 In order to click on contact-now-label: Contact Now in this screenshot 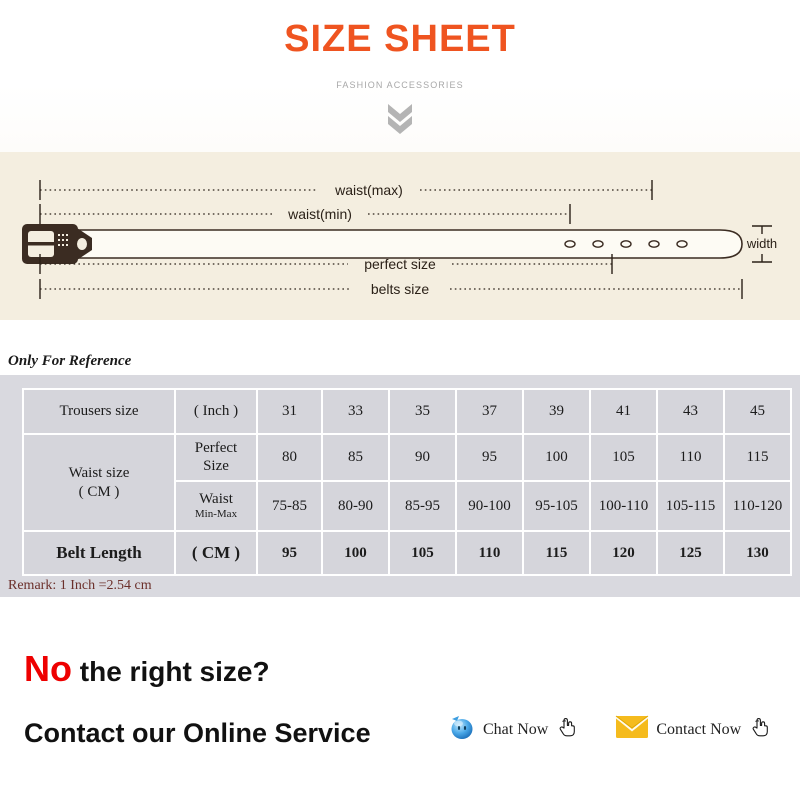, I will do `click(699, 729)`.